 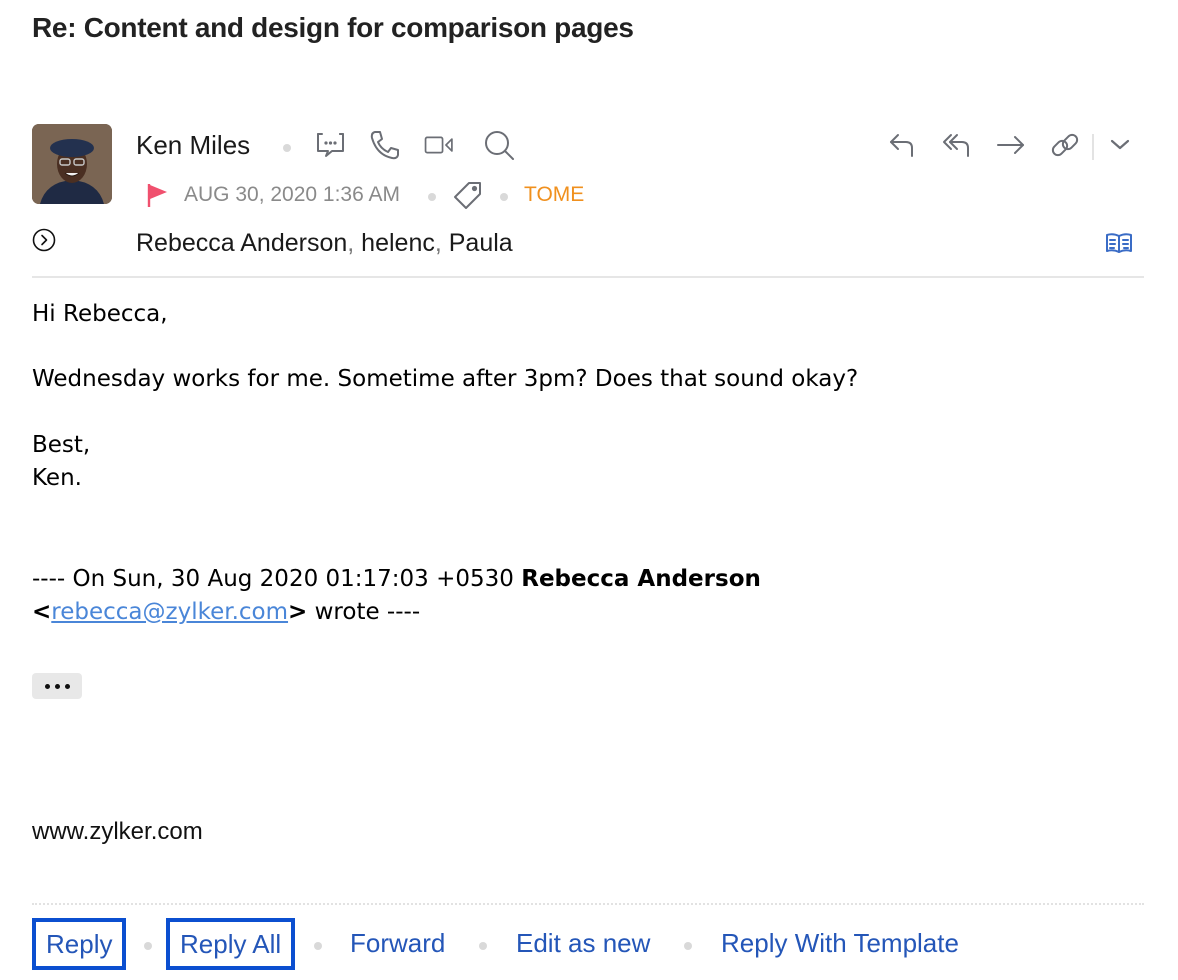 What do you see at coordinates (1011, 145) in the screenshot?
I see `forward-icon` at bounding box center [1011, 145].